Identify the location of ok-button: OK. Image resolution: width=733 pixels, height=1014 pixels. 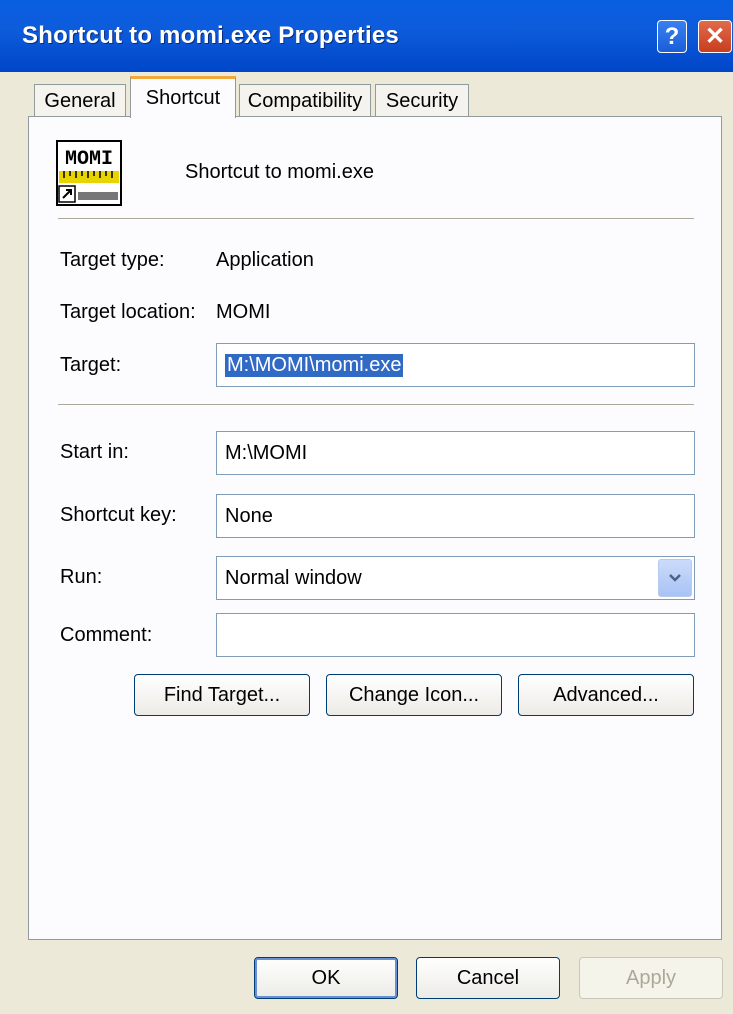
(326, 978).